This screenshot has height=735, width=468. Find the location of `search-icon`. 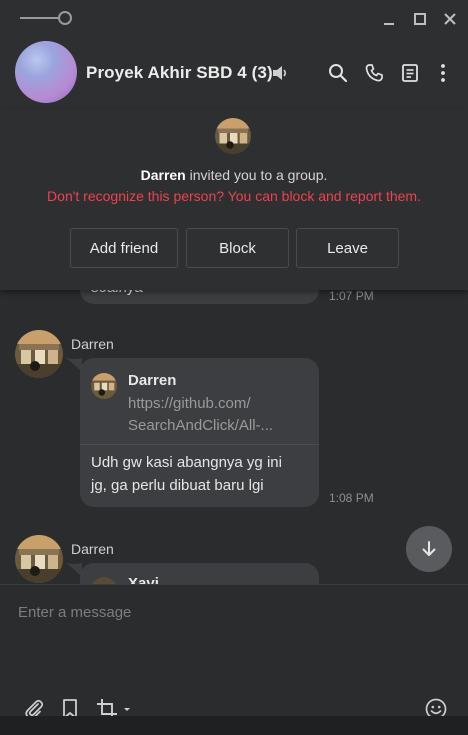

search-icon is located at coordinates (338, 73).